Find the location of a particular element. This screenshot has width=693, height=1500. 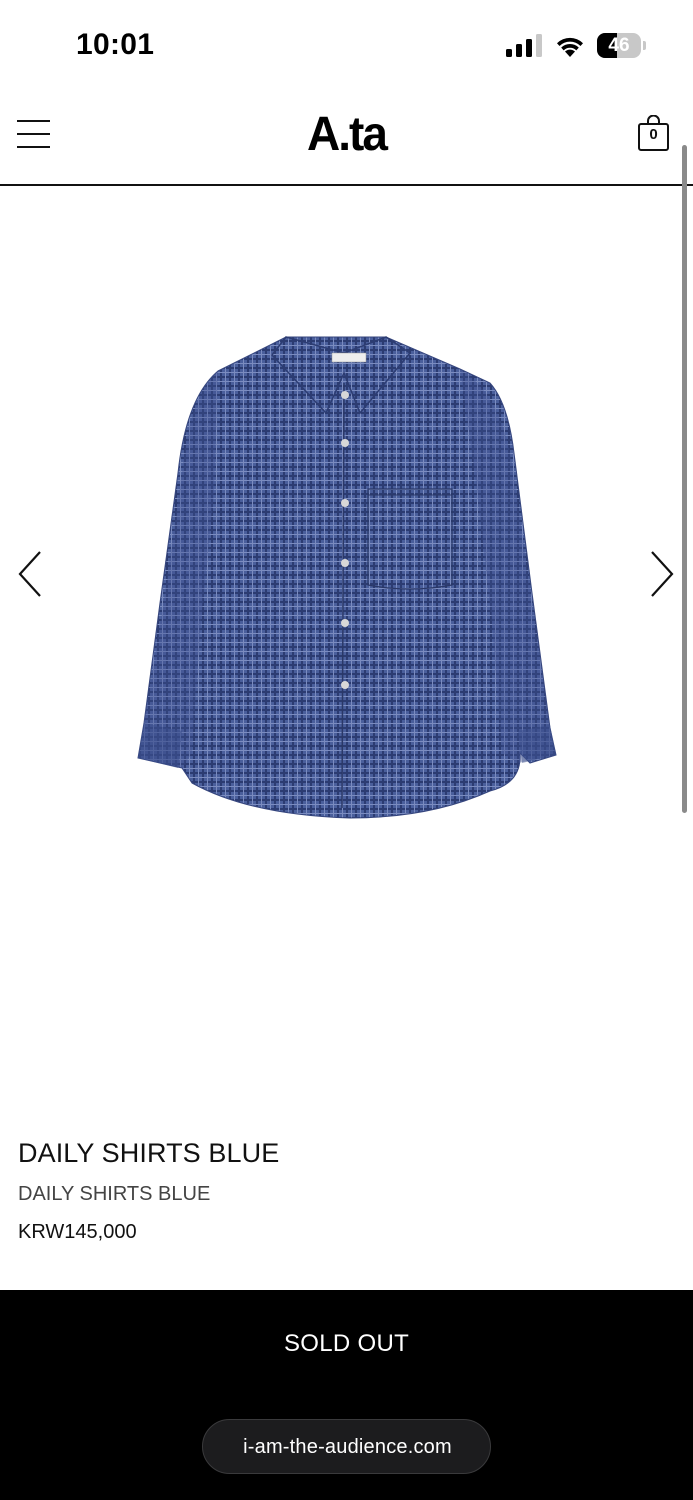

chevron-left-icon is located at coordinates (29, 574).